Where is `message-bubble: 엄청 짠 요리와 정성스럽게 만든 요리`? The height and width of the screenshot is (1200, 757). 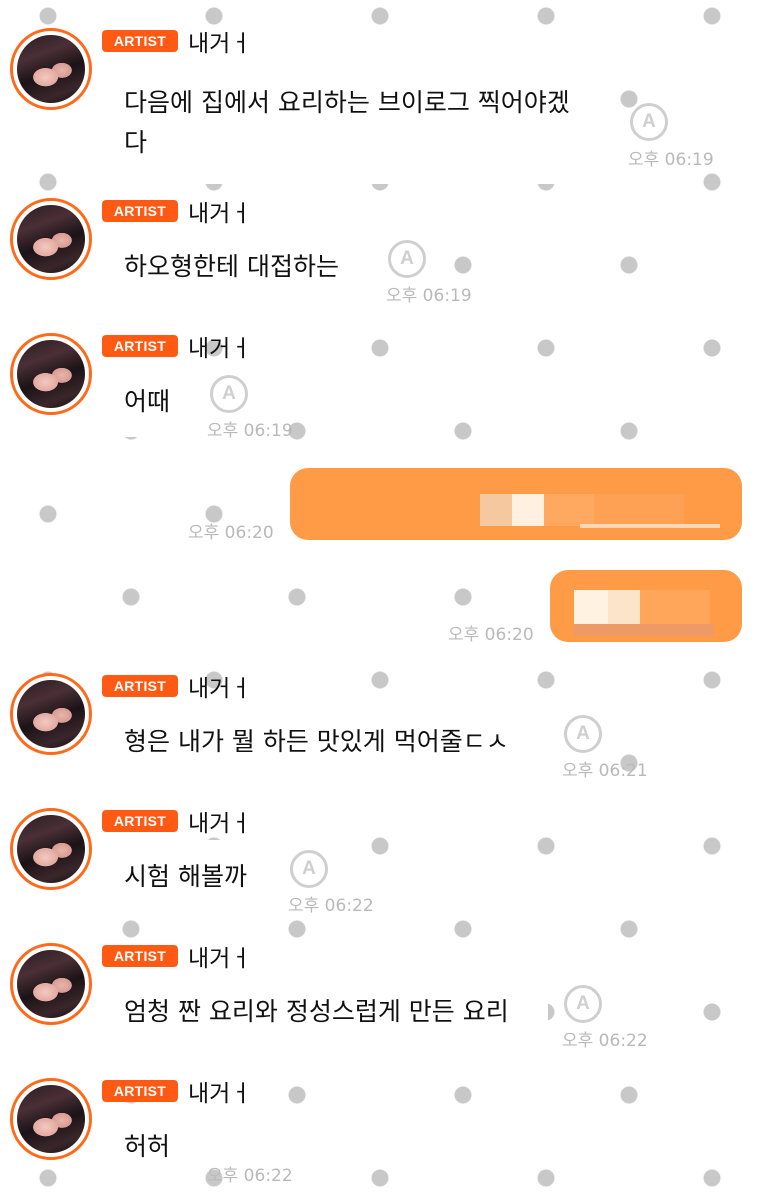 message-bubble: 엄청 짠 요리와 정성스럽게 만든 요리 is located at coordinates (324, 1011).